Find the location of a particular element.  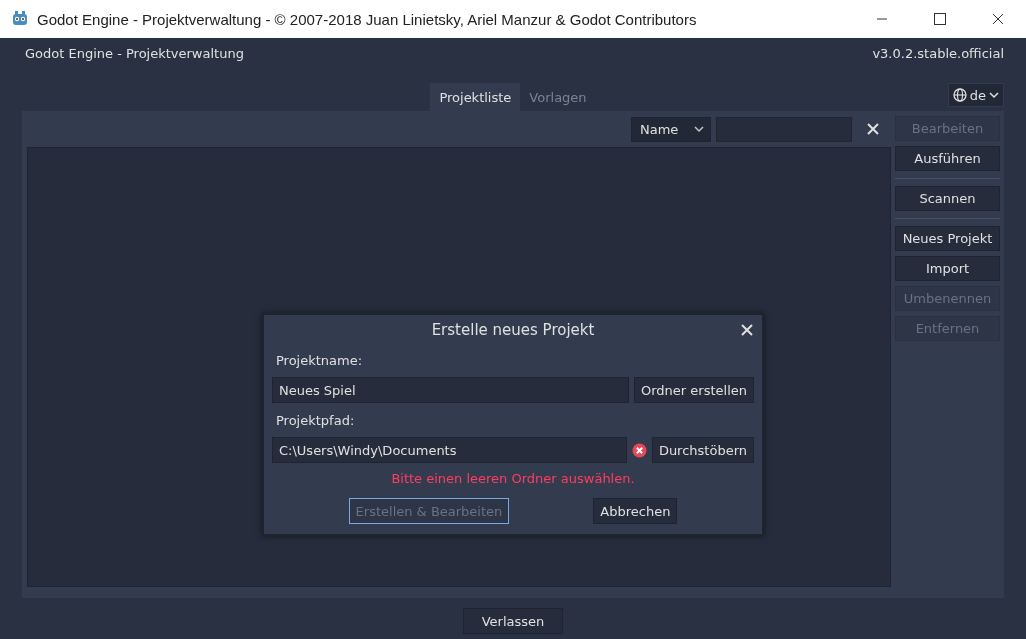

tab: Projektliste is located at coordinates (475, 97).